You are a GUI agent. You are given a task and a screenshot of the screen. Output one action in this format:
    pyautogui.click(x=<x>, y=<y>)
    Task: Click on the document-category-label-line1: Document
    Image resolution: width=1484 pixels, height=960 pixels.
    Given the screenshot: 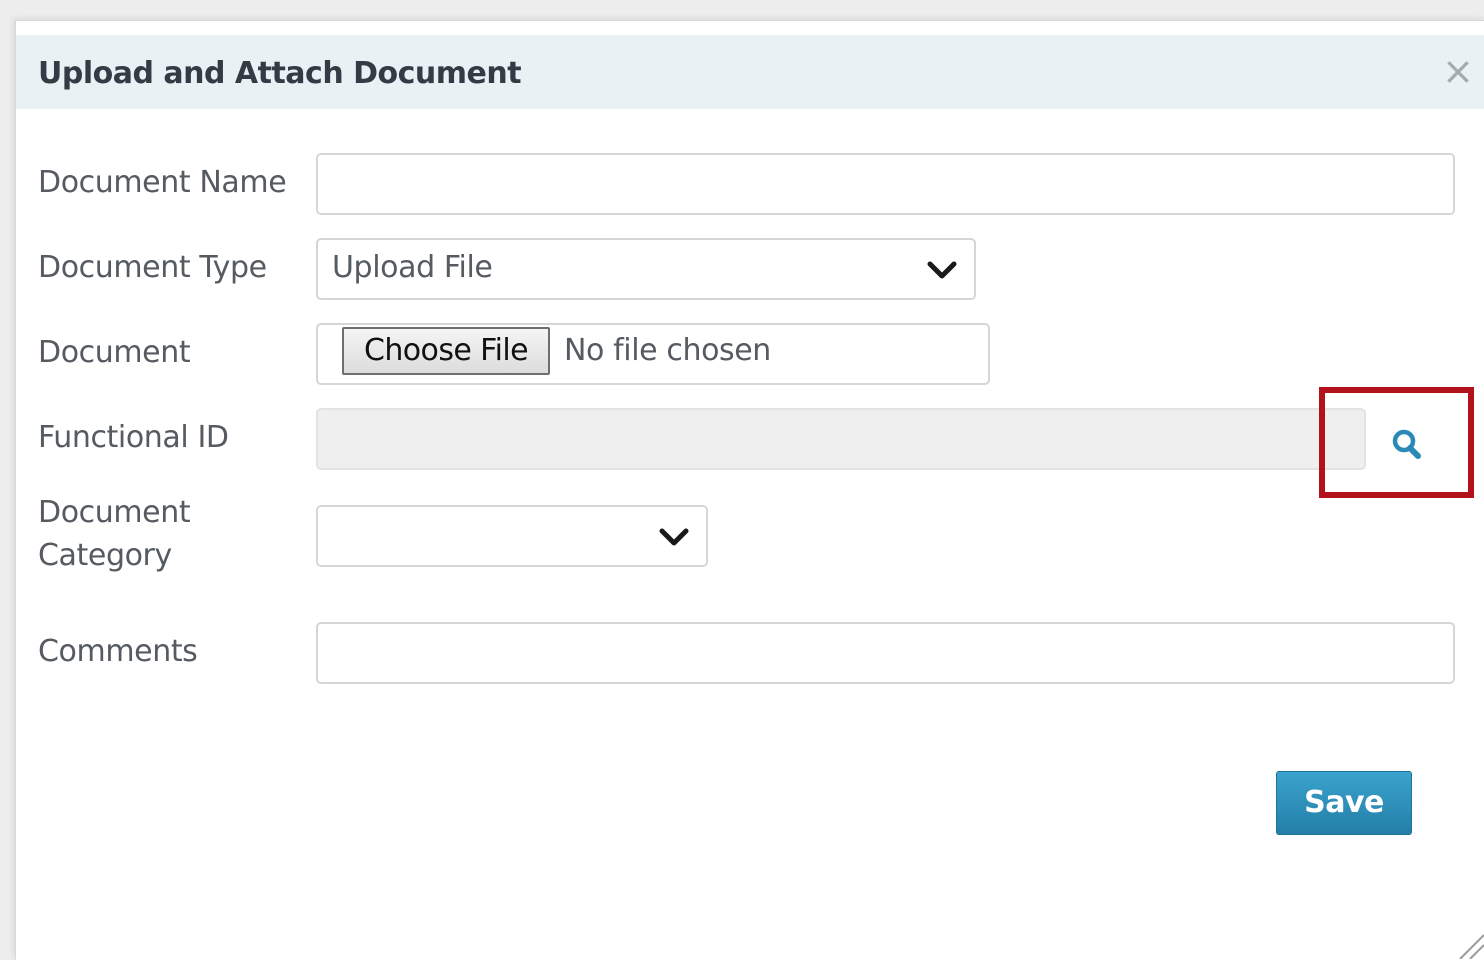 What is the action you would take?
    pyautogui.click(x=114, y=512)
    